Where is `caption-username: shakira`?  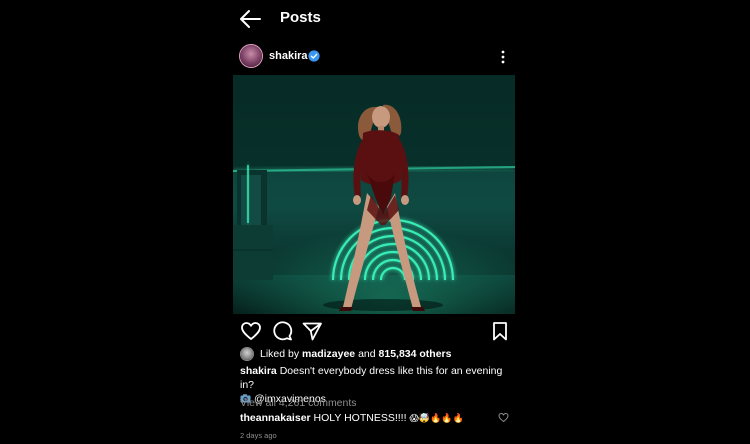
caption-username: shakira is located at coordinates (258, 371).